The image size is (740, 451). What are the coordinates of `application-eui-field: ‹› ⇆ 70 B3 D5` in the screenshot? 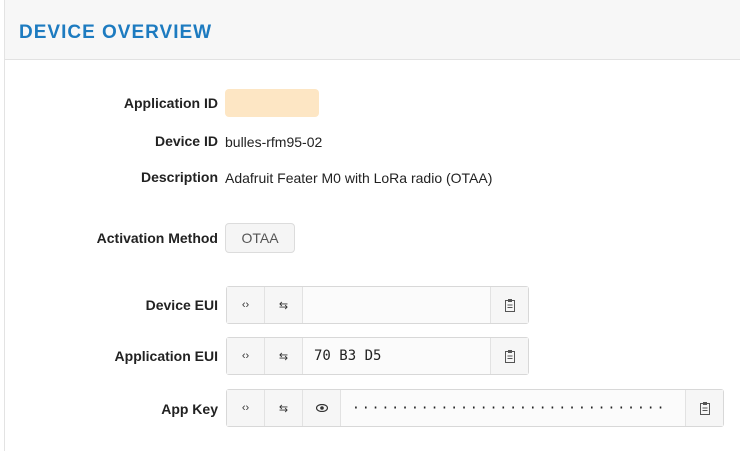 It's located at (377, 356).